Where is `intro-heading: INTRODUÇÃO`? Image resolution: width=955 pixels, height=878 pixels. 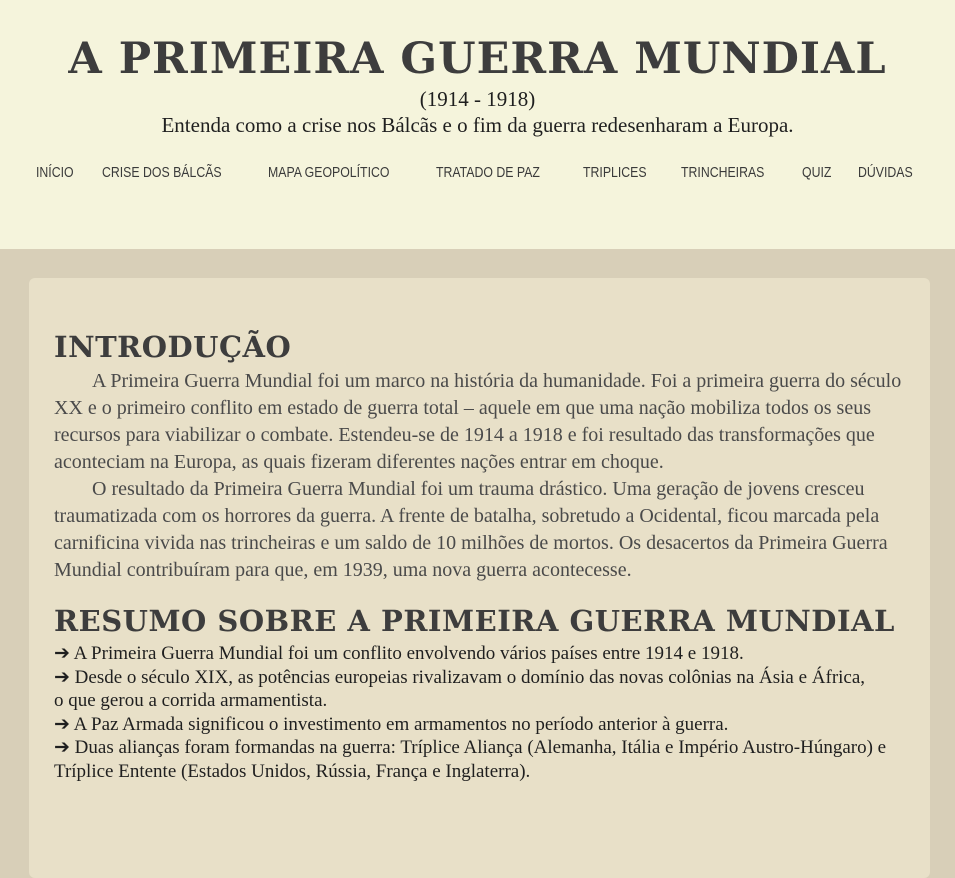
intro-heading: INTRODUÇÃO is located at coordinates (173, 347).